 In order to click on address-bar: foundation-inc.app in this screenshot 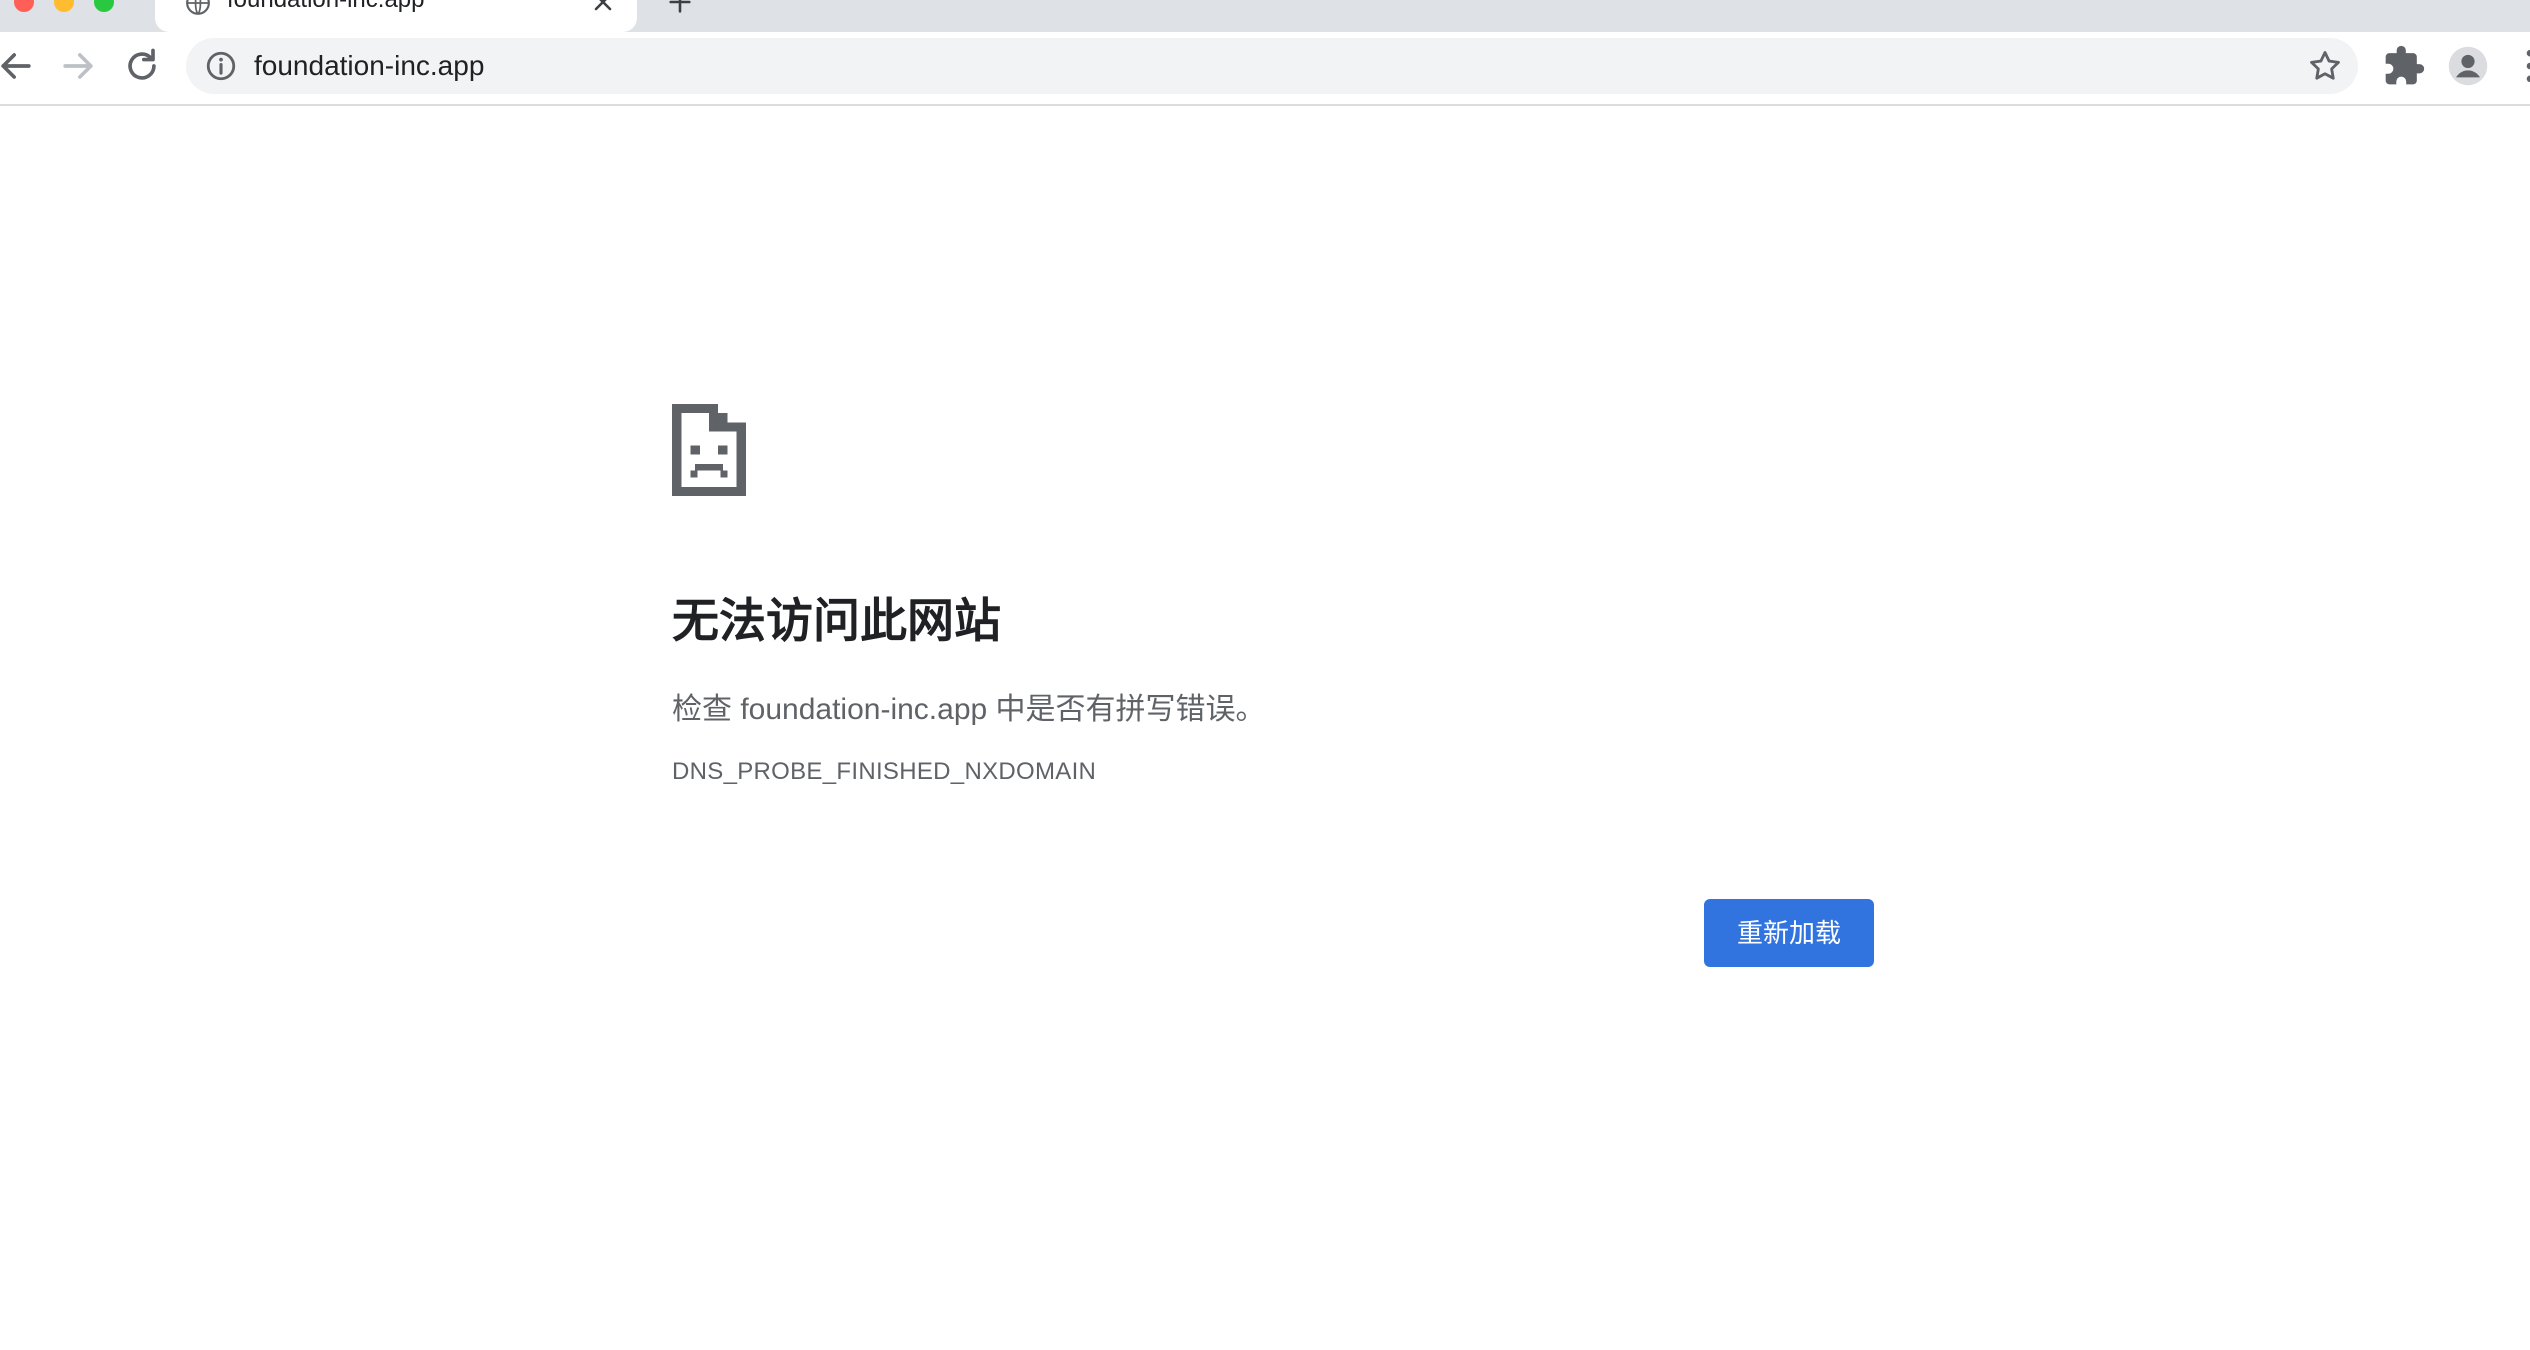, I will do `click(1272, 66)`.